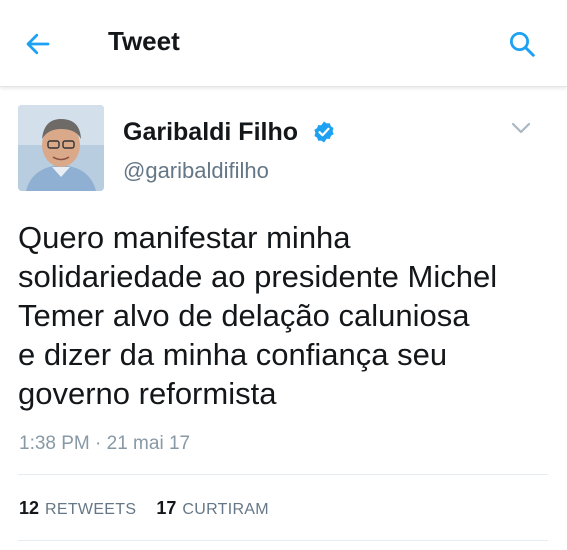 The image size is (567, 550). Describe the element at coordinates (29, 508) in the screenshot. I see `retweets-count: 12` at that location.